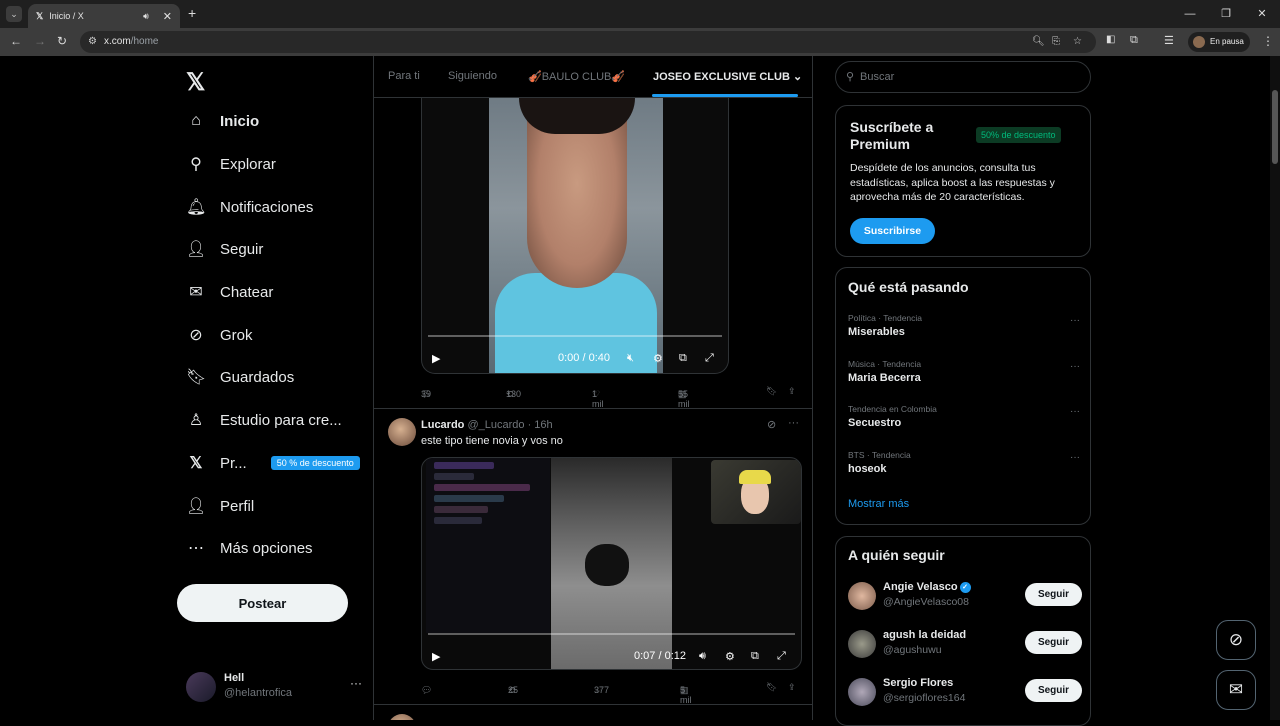 The width and height of the screenshot is (1280, 726). Describe the element at coordinates (963, 77) in the screenshot. I see `search-input: ⚲ Buscar` at that location.